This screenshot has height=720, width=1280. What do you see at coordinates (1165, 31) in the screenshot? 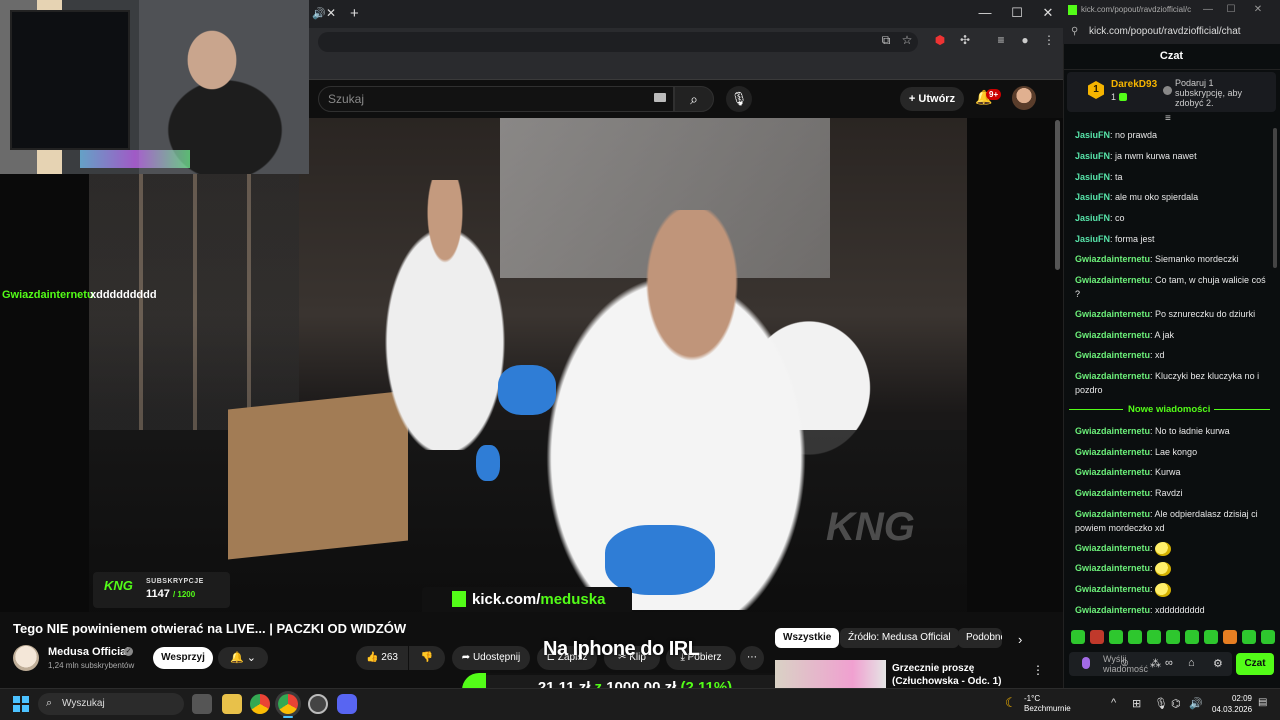
I see `chat-url: kick.com/popout/ravdziofficial/chat` at bounding box center [1165, 31].